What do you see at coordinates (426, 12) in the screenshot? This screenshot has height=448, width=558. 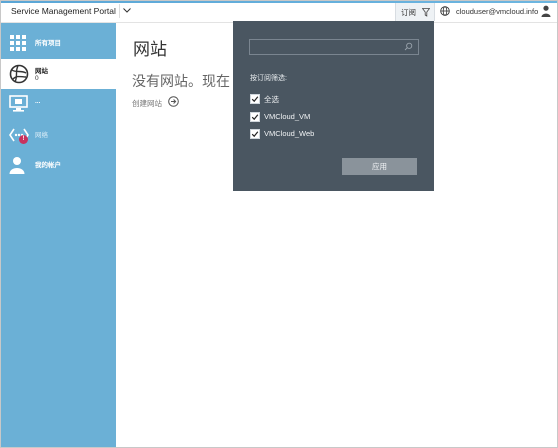 I see `filter-icon` at bounding box center [426, 12].